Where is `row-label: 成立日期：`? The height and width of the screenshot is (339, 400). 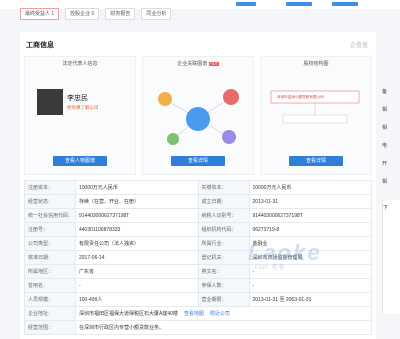 row-label: 成立日期： is located at coordinates (223, 201).